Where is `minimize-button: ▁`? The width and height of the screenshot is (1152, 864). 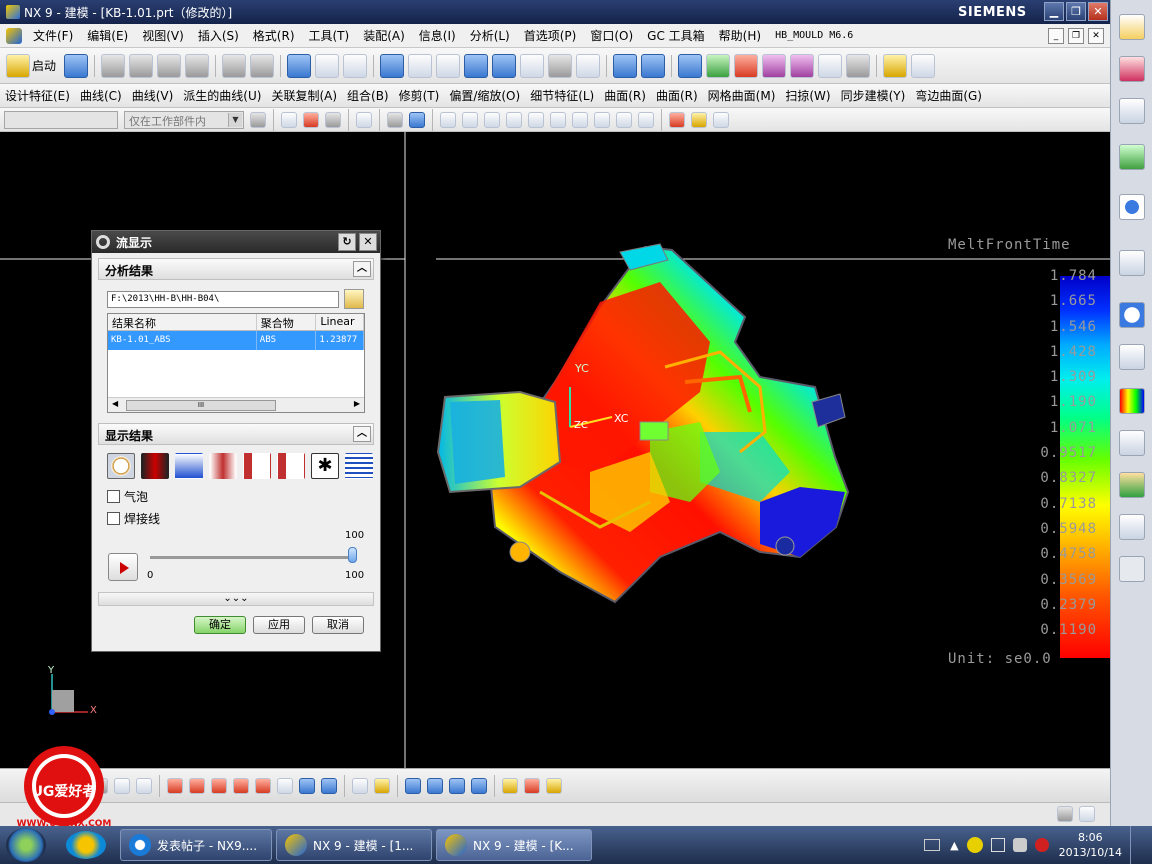 minimize-button: ▁ is located at coordinates (1054, 11).